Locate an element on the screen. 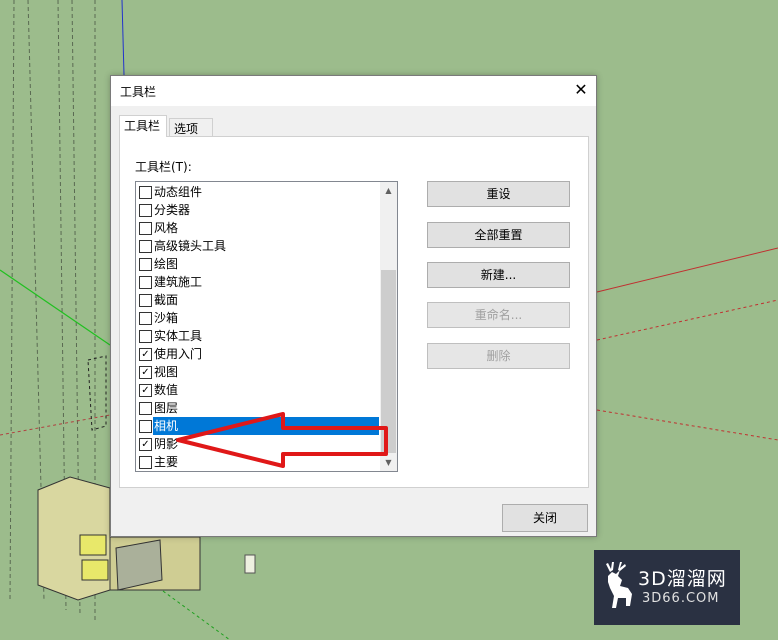 This screenshot has width=778, height=640. delete-button: 删除 is located at coordinates (498, 356).